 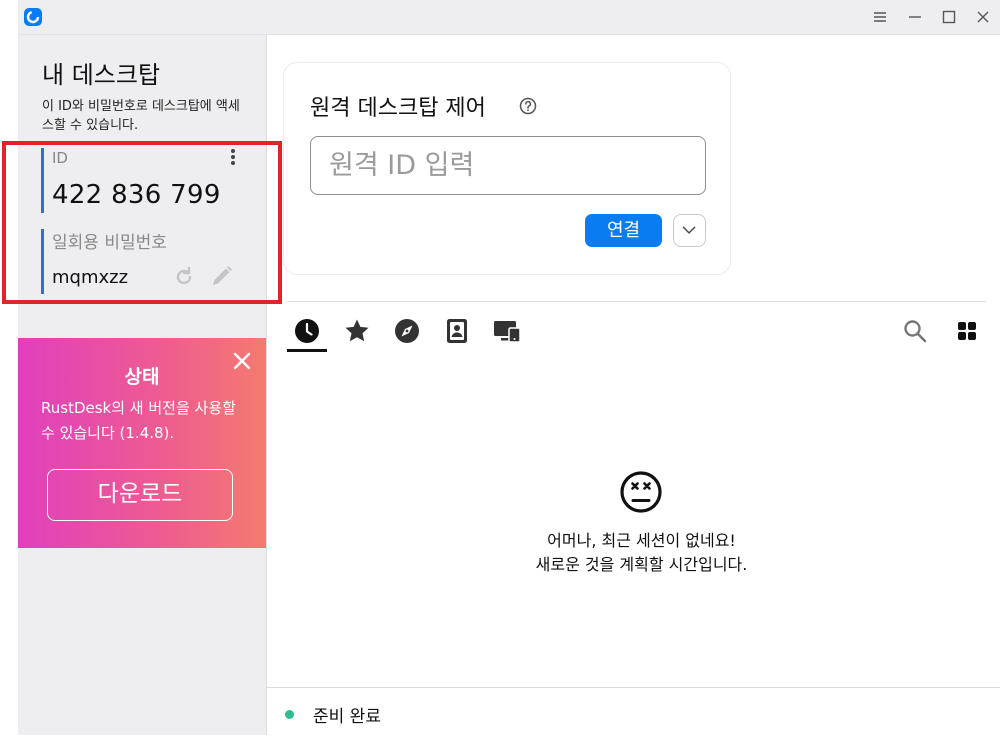 I want to click on hamburger-icon, so click(x=880, y=17).